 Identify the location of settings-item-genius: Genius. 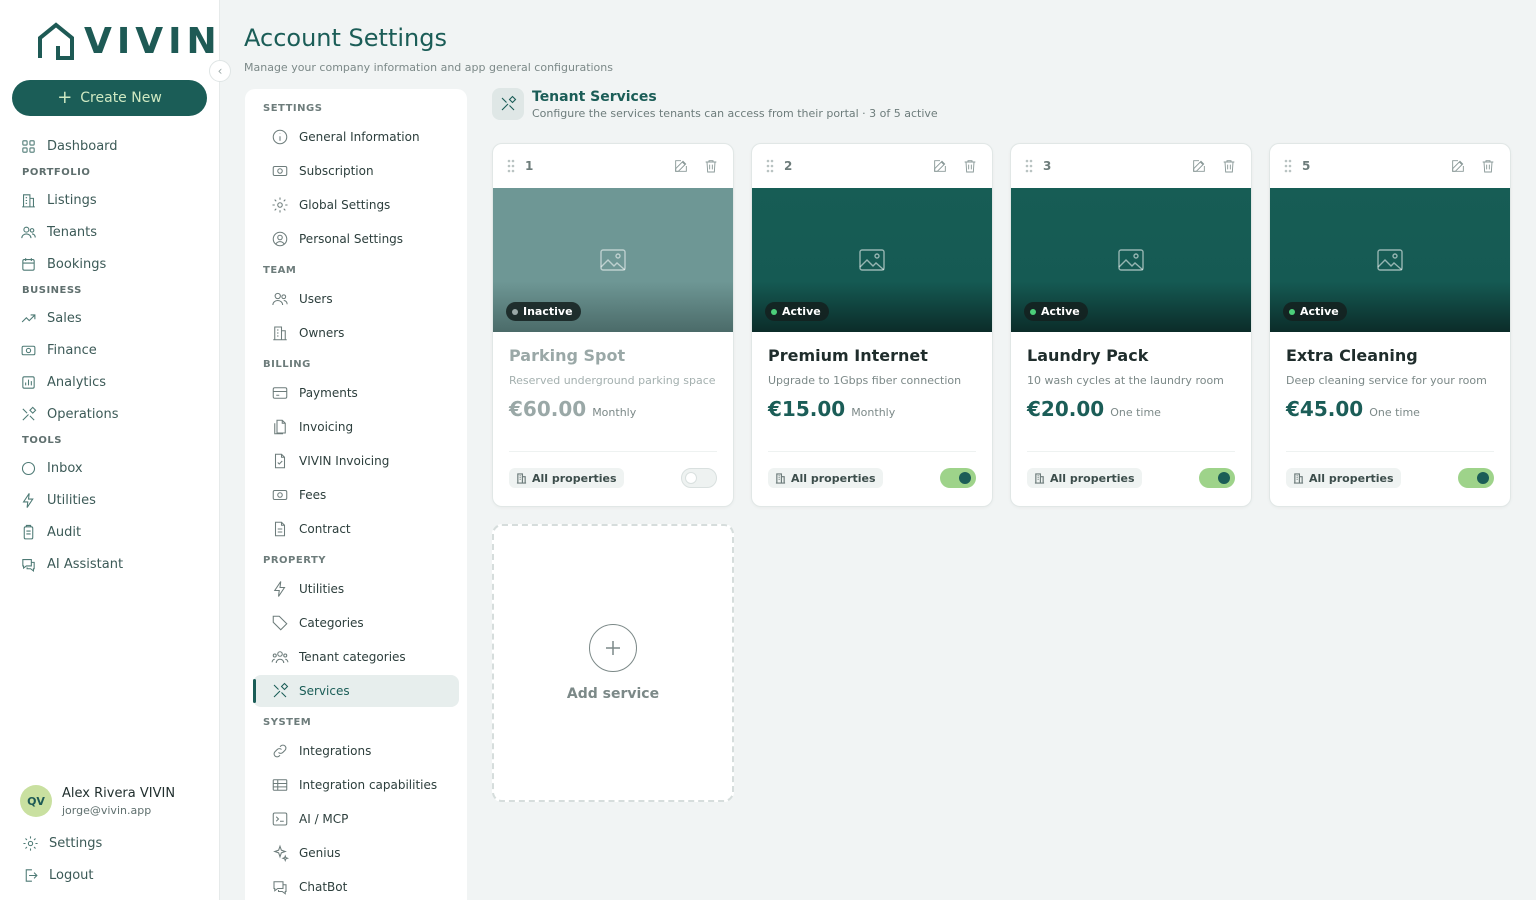
(356, 853).